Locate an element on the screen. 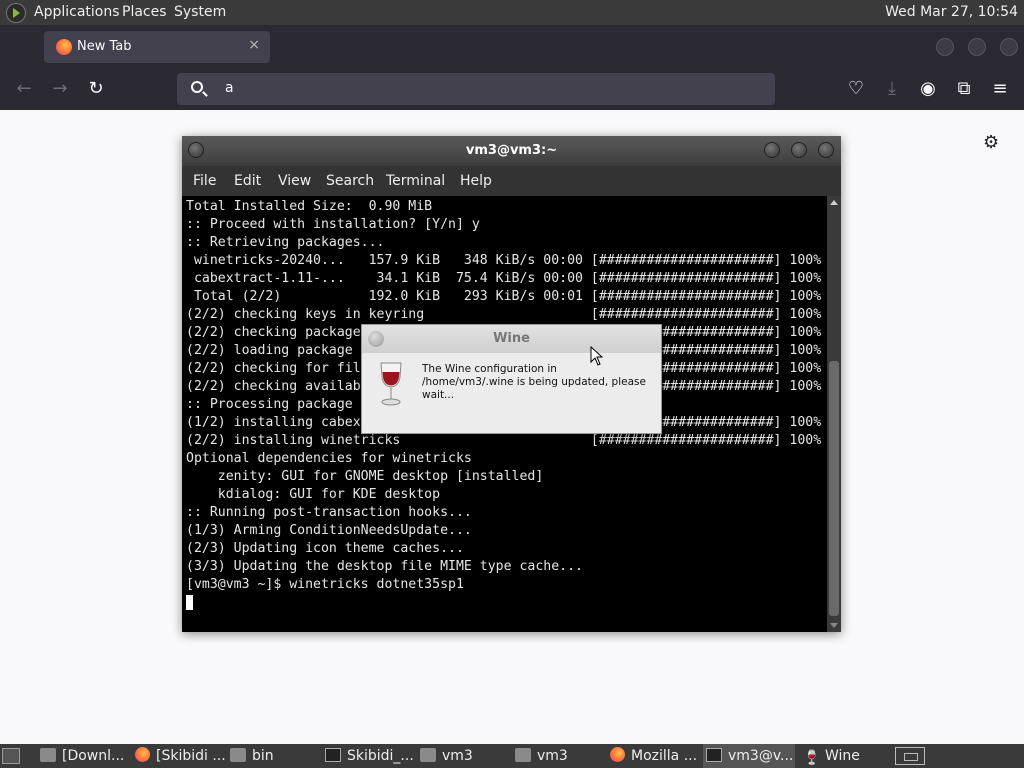 The height and width of the screenshot is (768, 1024). terminal-line: Optional dependencies for winetricks is located at coordinates (329, 458).